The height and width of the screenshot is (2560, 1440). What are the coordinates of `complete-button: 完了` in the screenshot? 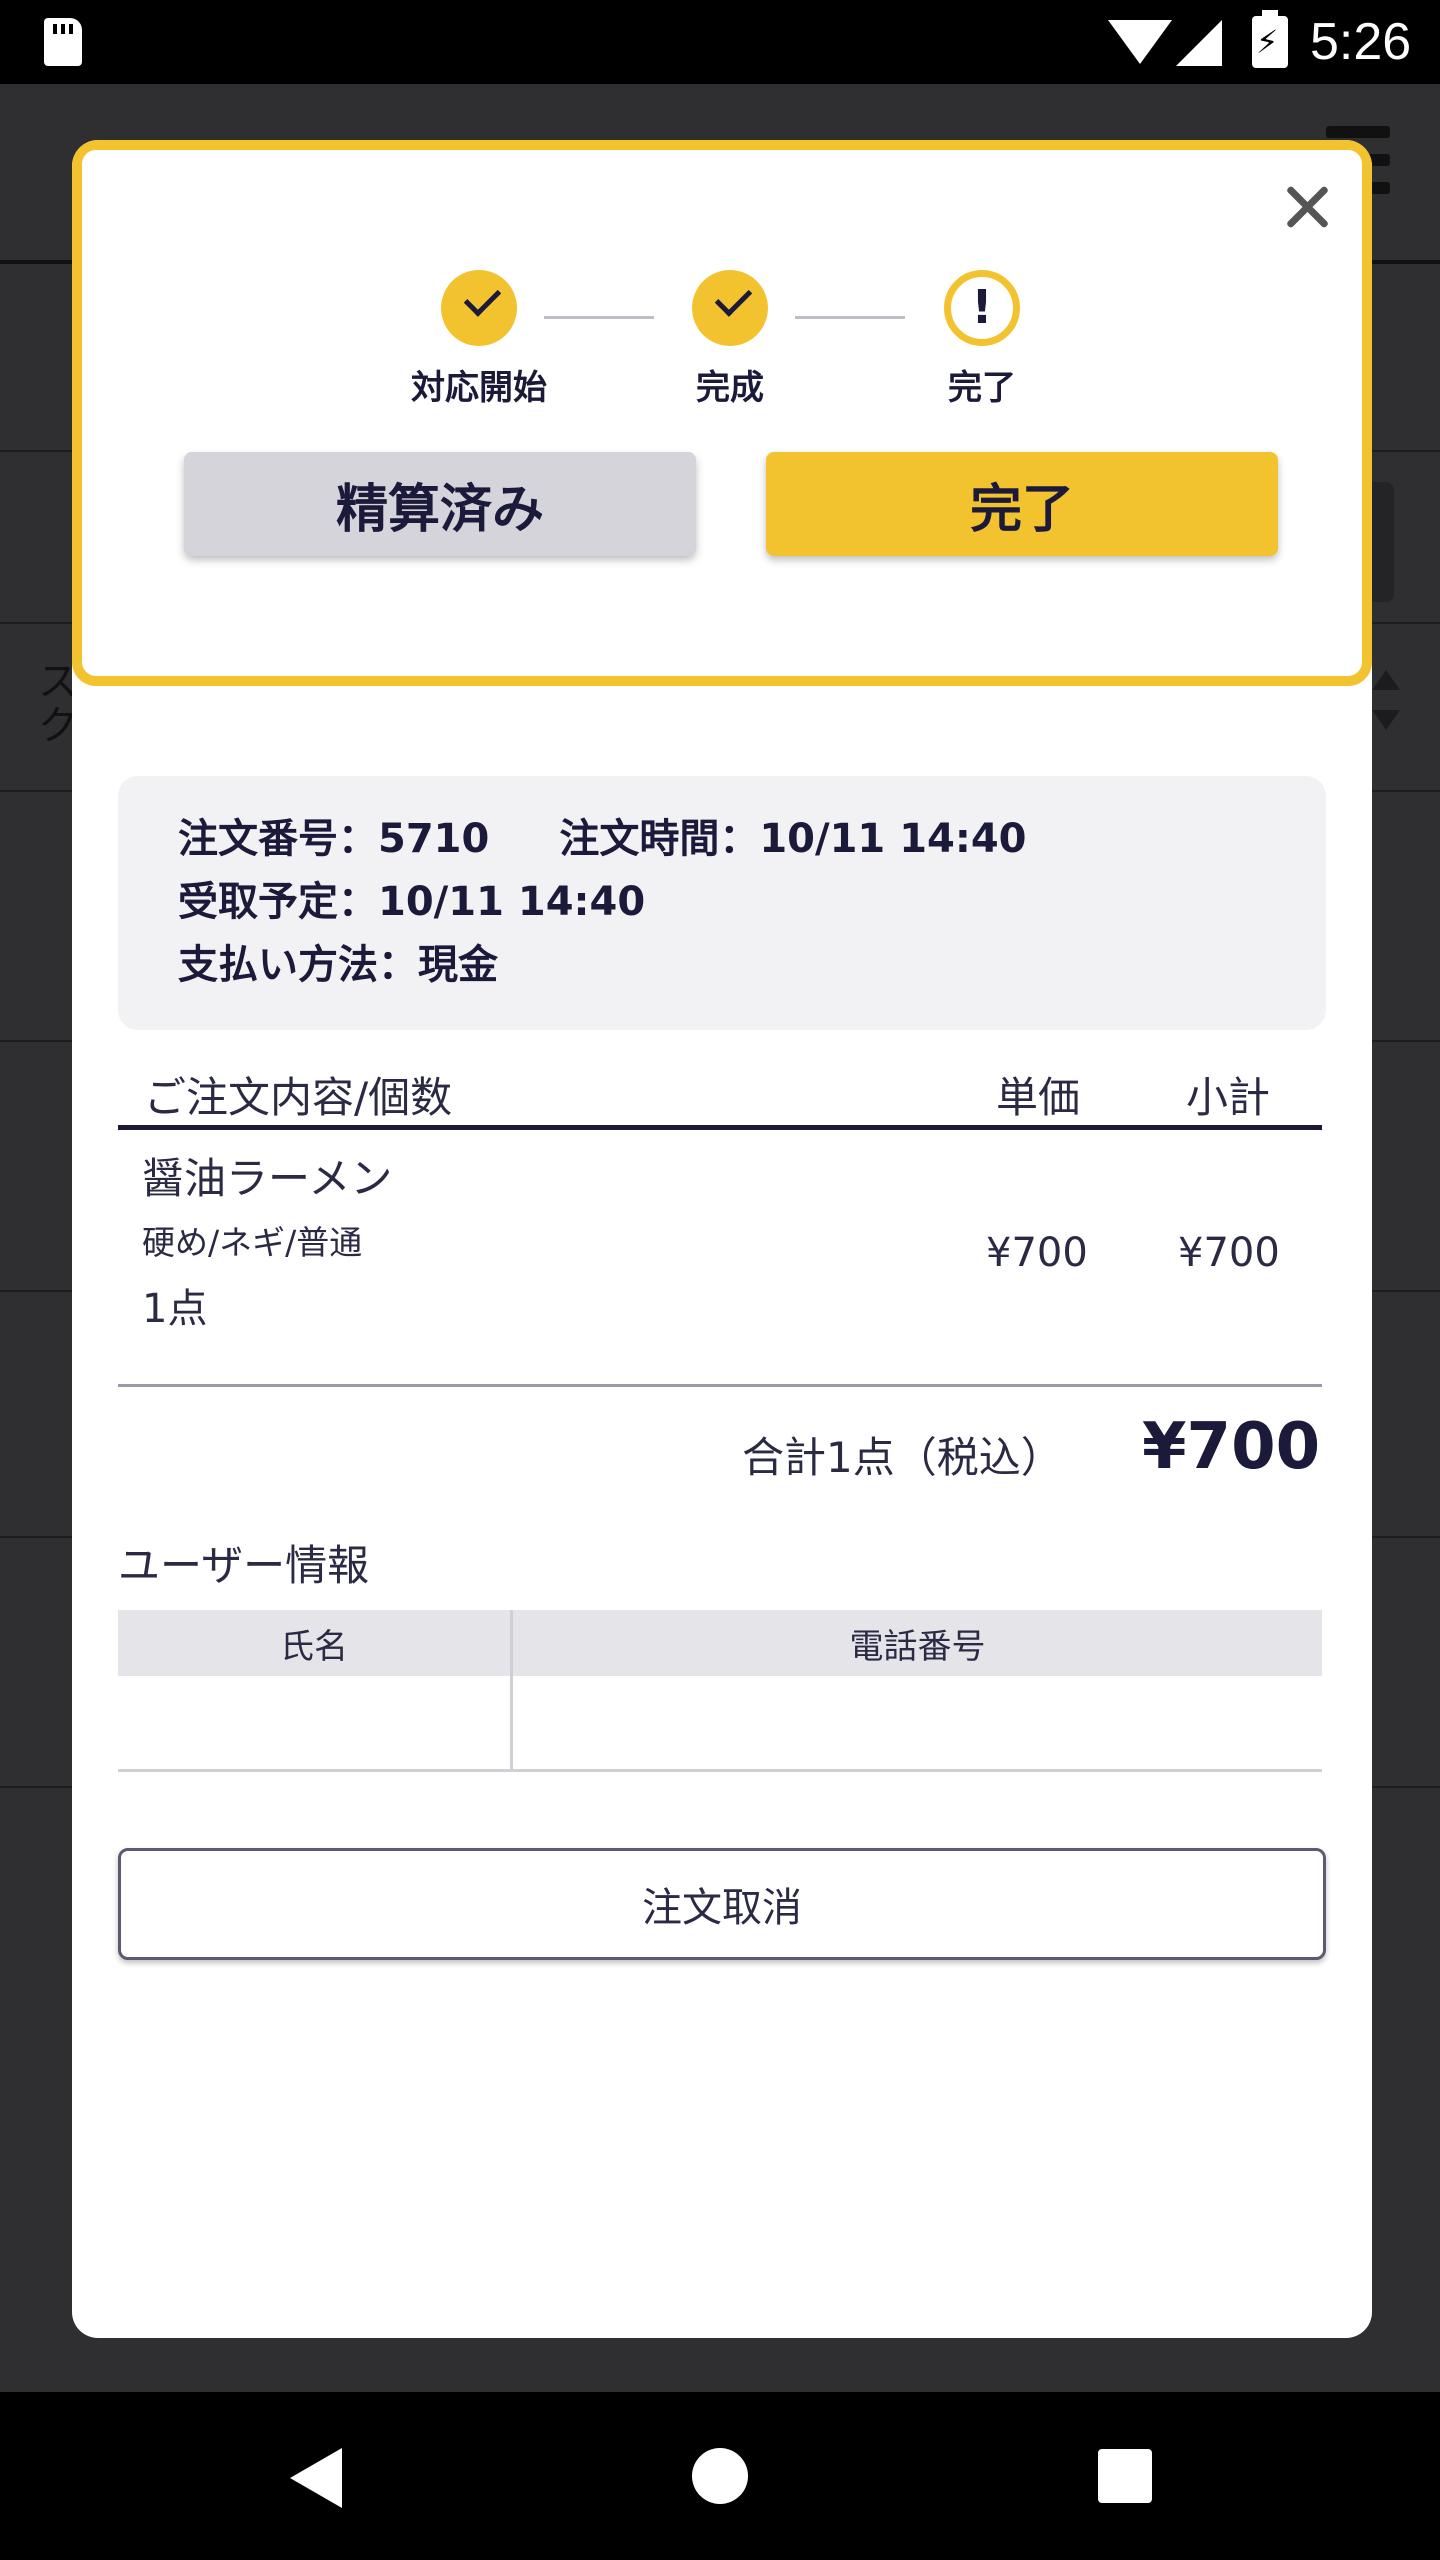 It's located at (1022, 504).